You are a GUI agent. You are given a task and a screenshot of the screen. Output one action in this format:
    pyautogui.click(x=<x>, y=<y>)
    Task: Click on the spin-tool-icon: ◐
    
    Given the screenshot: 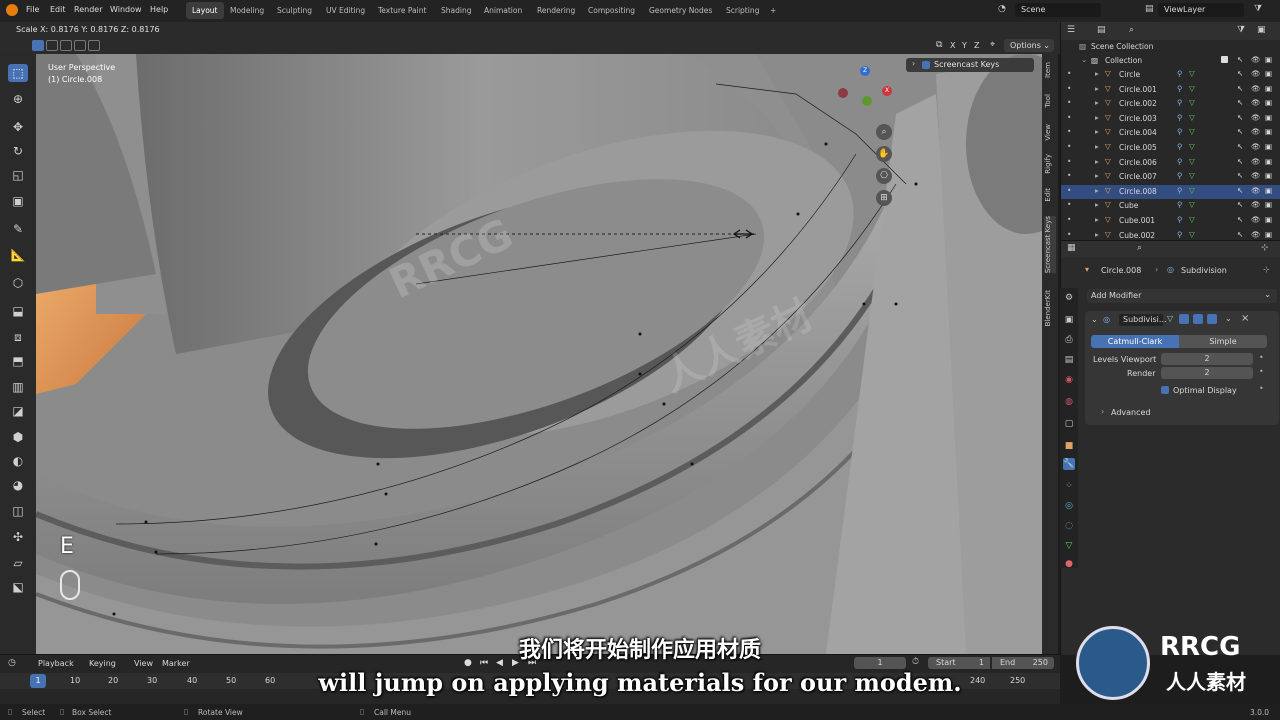 What is the action you would take?
    pyautogui.click(x=18, y=461)
    